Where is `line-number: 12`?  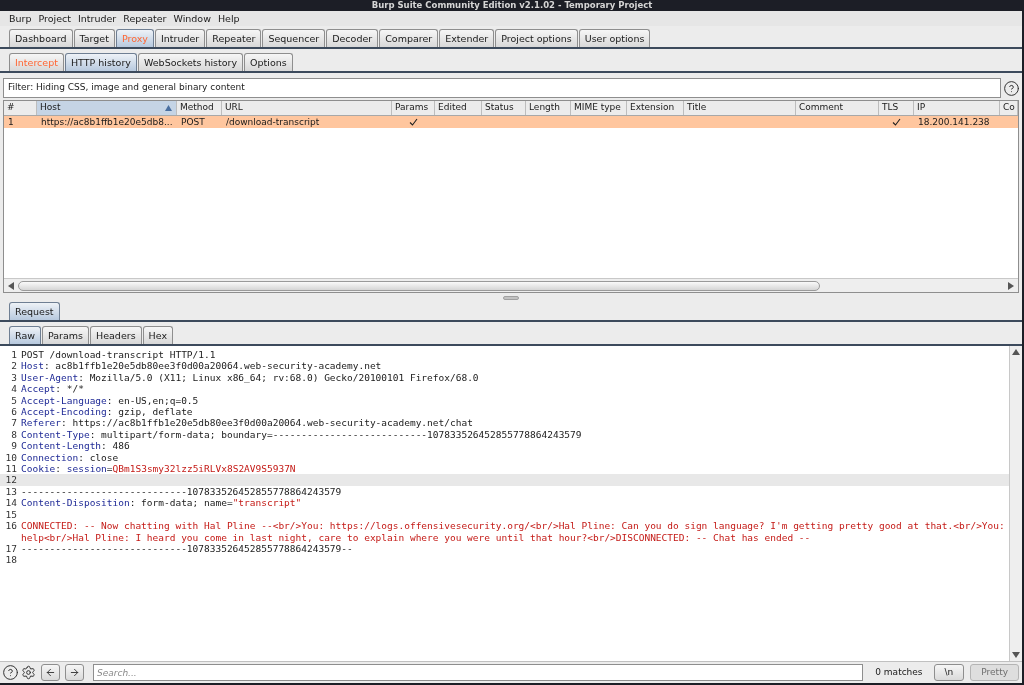 line-number: 12 is located at coordinates (10, 480).